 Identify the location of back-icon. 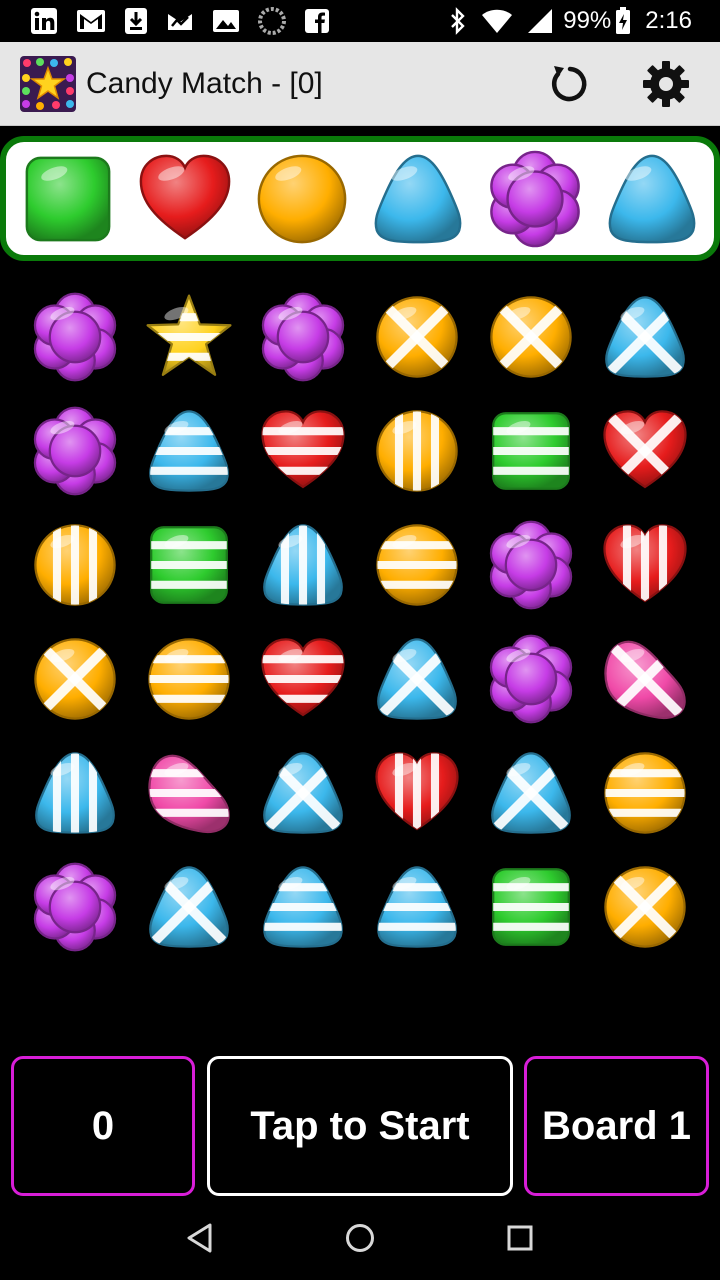
(199, 1238).